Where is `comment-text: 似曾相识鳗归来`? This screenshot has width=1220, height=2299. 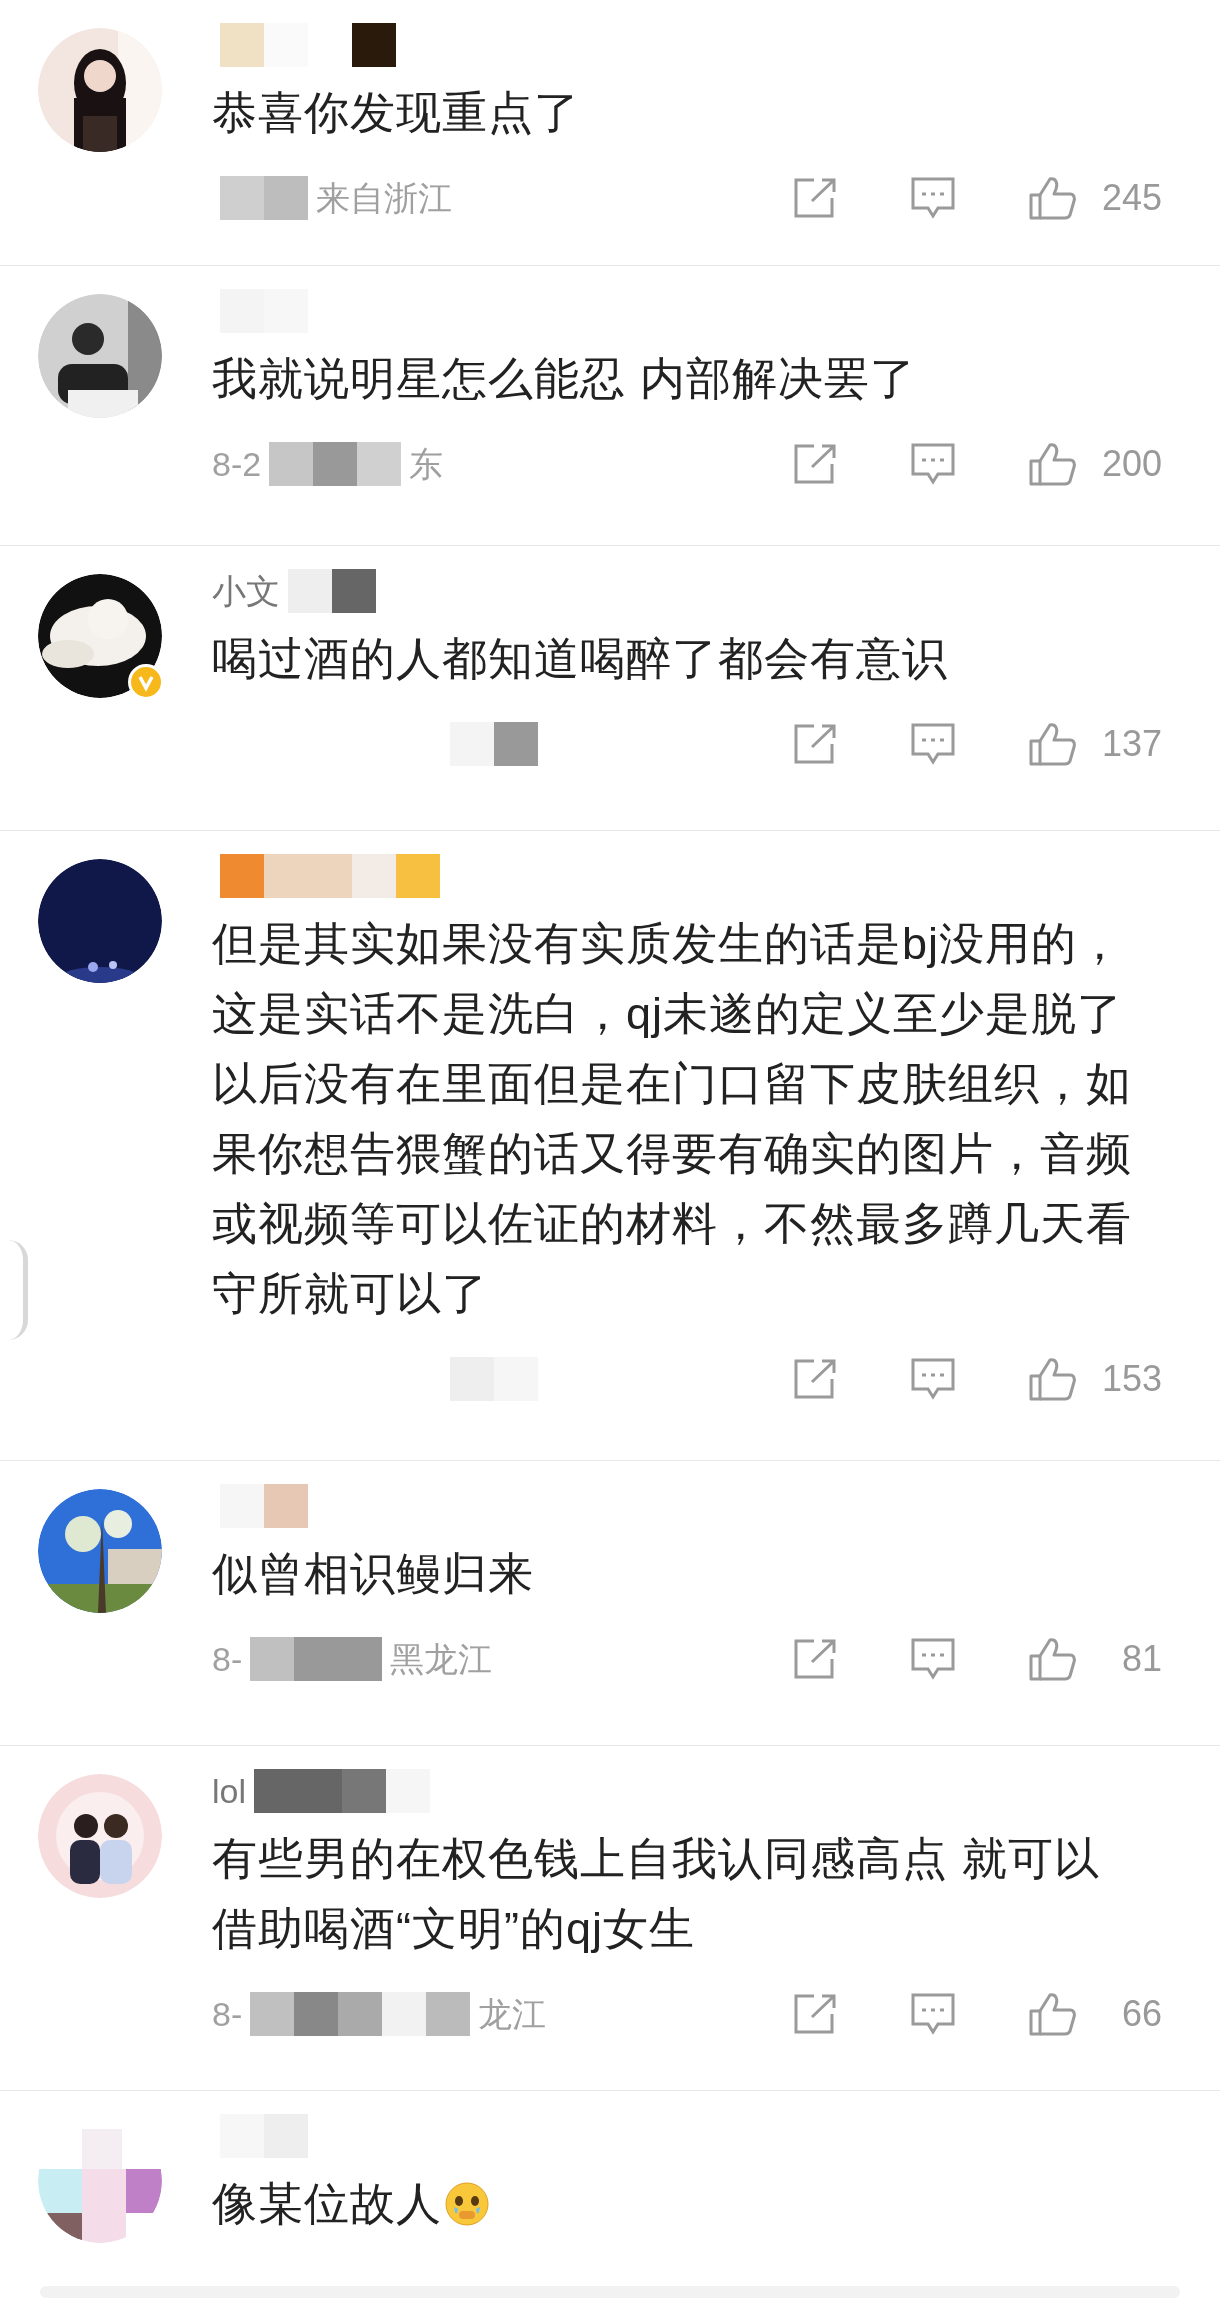
comment-text: 似曾相识鳗归来 is located at coordinates (373, 1574).